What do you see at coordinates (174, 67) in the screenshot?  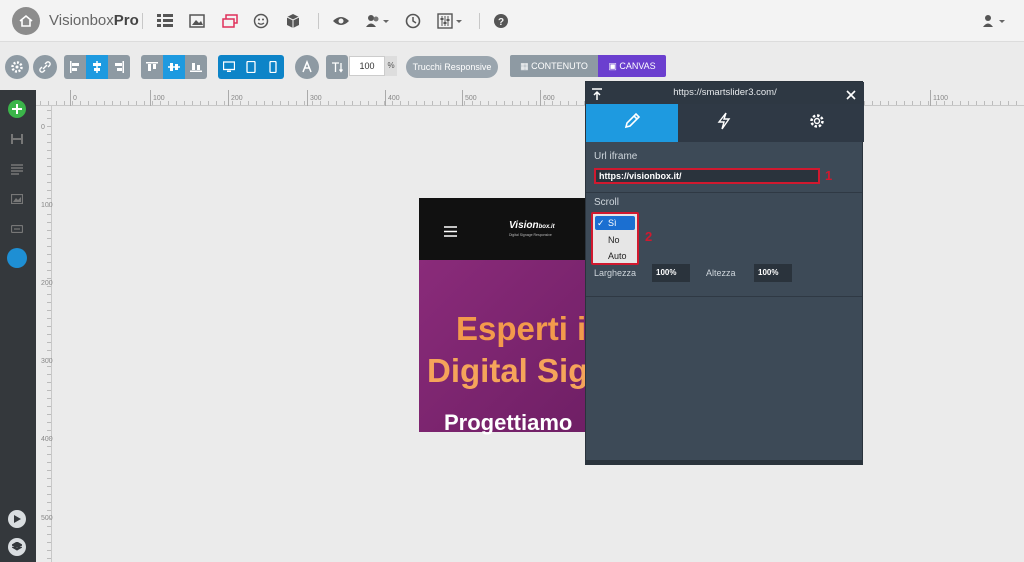 I see `align-middle-icon` at bounding box center [174, 67].